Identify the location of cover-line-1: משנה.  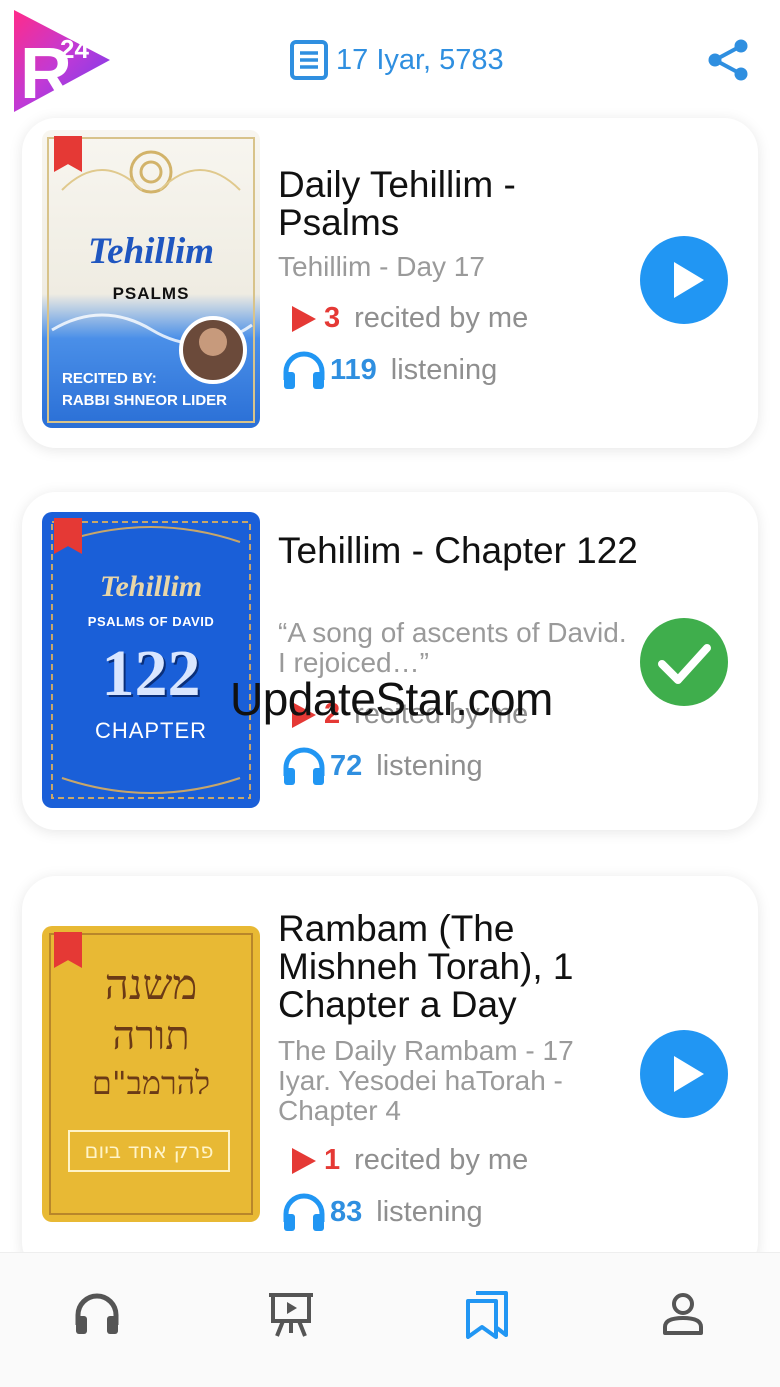
(151, 984).